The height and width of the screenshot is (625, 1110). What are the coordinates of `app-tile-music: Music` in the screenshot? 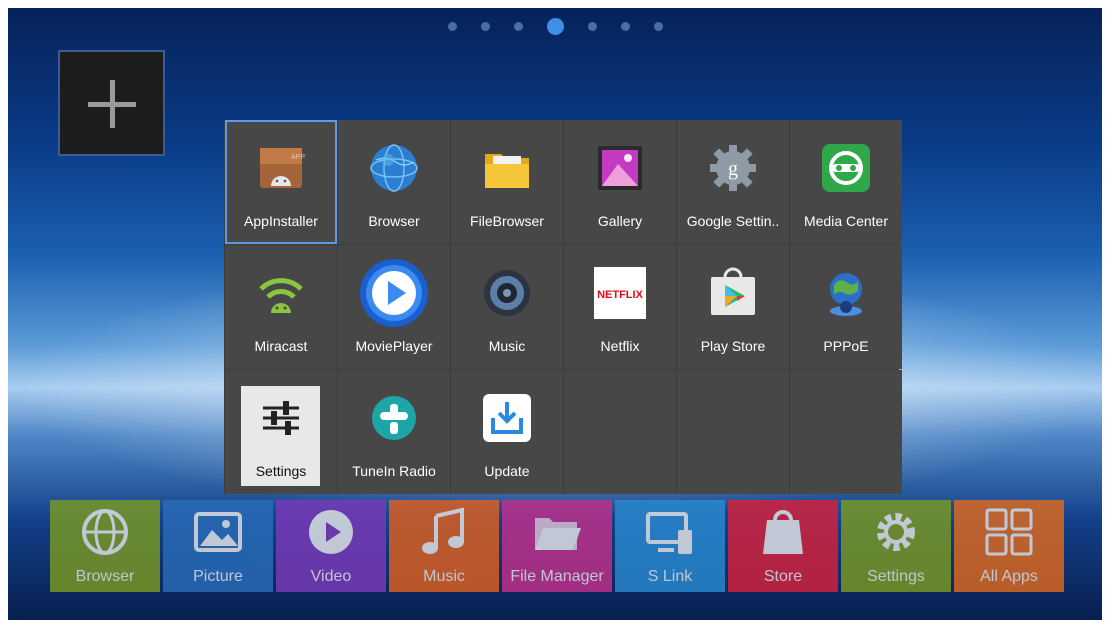 It's located at (507, 307).